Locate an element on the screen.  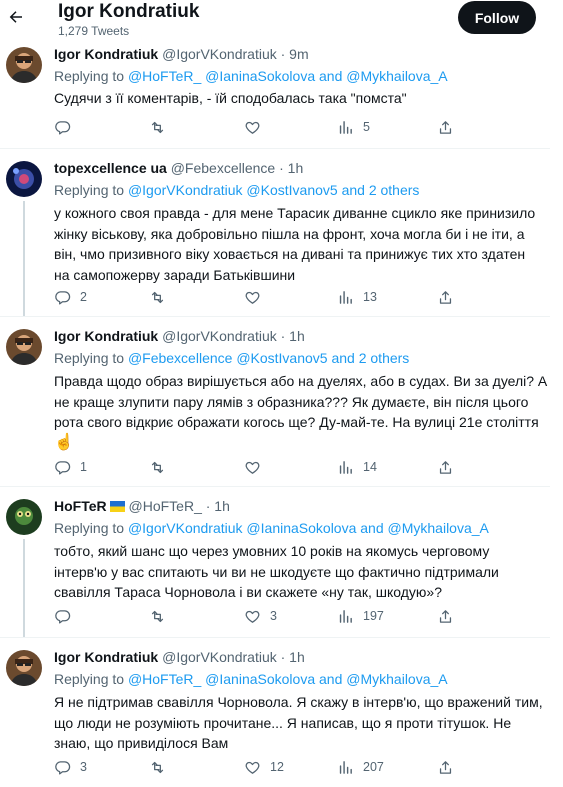
profile-header: Igor Kondratiuk 1,279 Tweets Follow is located at coordinates (281, 21).